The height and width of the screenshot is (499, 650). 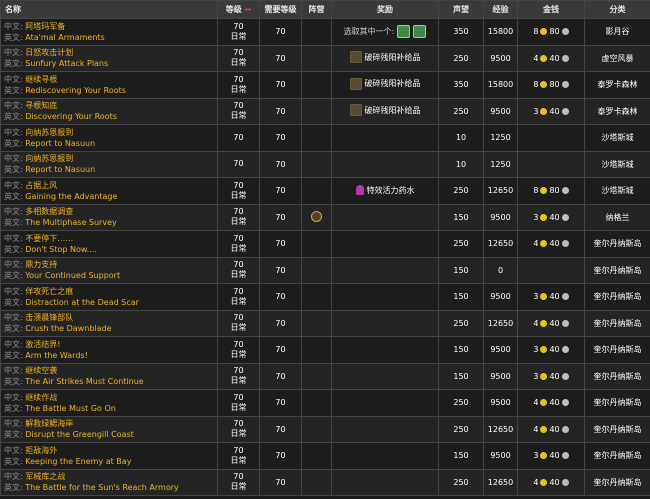 What do you see at coordinates (385, 9) in the screenshot?
I see `col-reward: 奖励` at bounding box center [385, 9].